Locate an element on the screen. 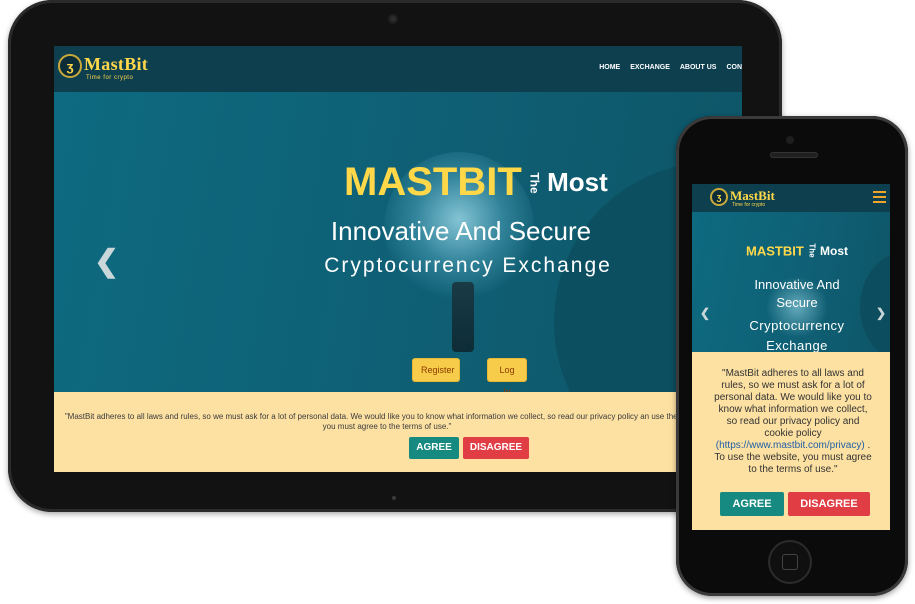  phone-agree-button: AGREE is located at coordinates (752, 504).